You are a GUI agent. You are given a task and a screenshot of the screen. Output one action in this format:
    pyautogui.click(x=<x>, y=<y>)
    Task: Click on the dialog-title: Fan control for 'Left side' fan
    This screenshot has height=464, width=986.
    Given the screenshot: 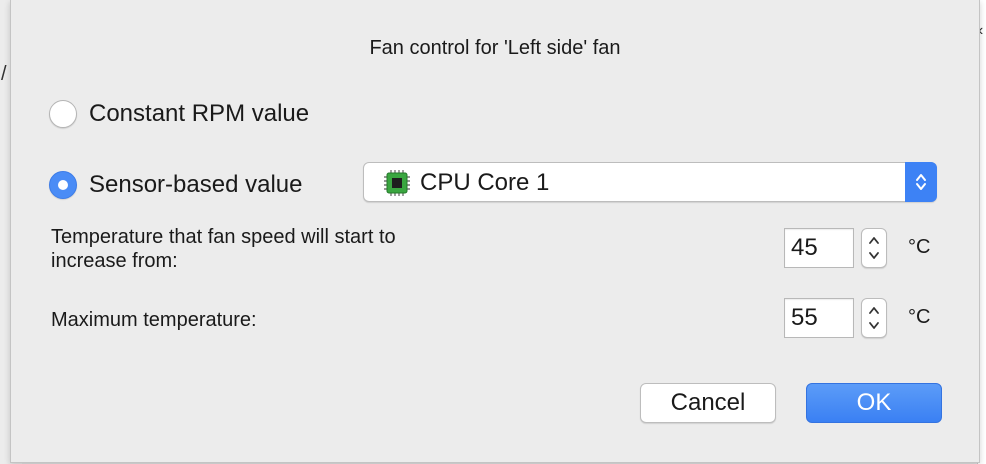 What is the action you would take?
    pyautogui.click(x=495, y=48)
    